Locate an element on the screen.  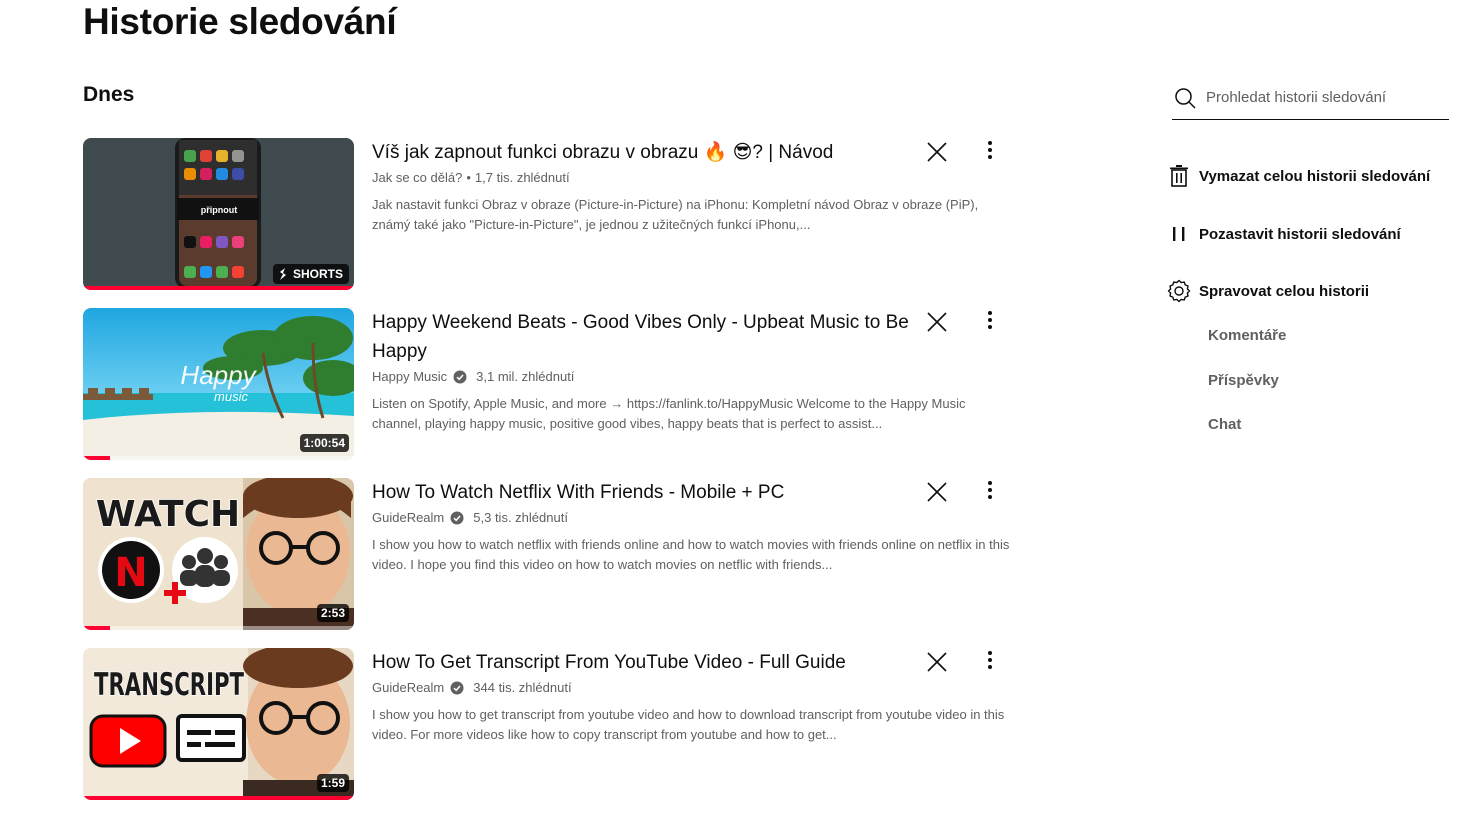
pause-history-button: Pozastavit historii sledování is located at coordinates (1283, 234).